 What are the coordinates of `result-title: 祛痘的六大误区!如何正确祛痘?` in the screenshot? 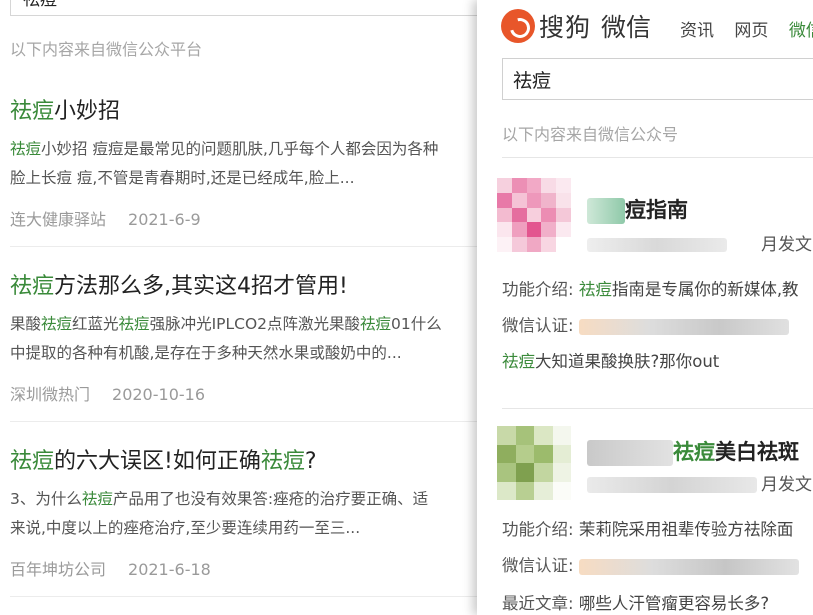 It's located at (247, 459).